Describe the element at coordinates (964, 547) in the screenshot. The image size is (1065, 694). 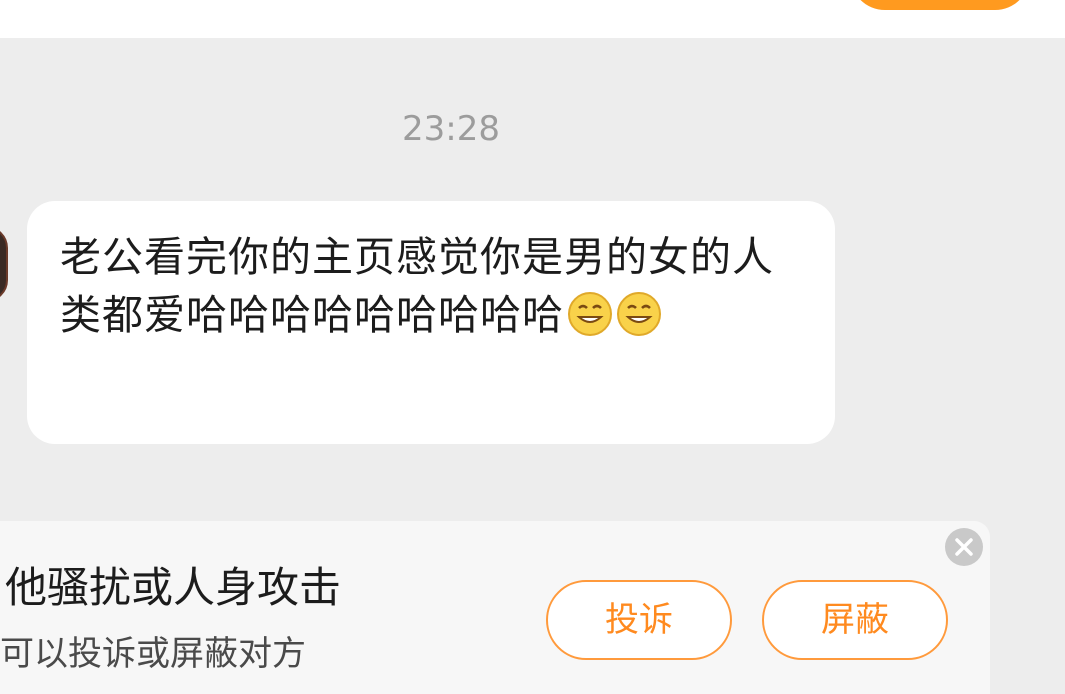
I see `close-icon` at that location.